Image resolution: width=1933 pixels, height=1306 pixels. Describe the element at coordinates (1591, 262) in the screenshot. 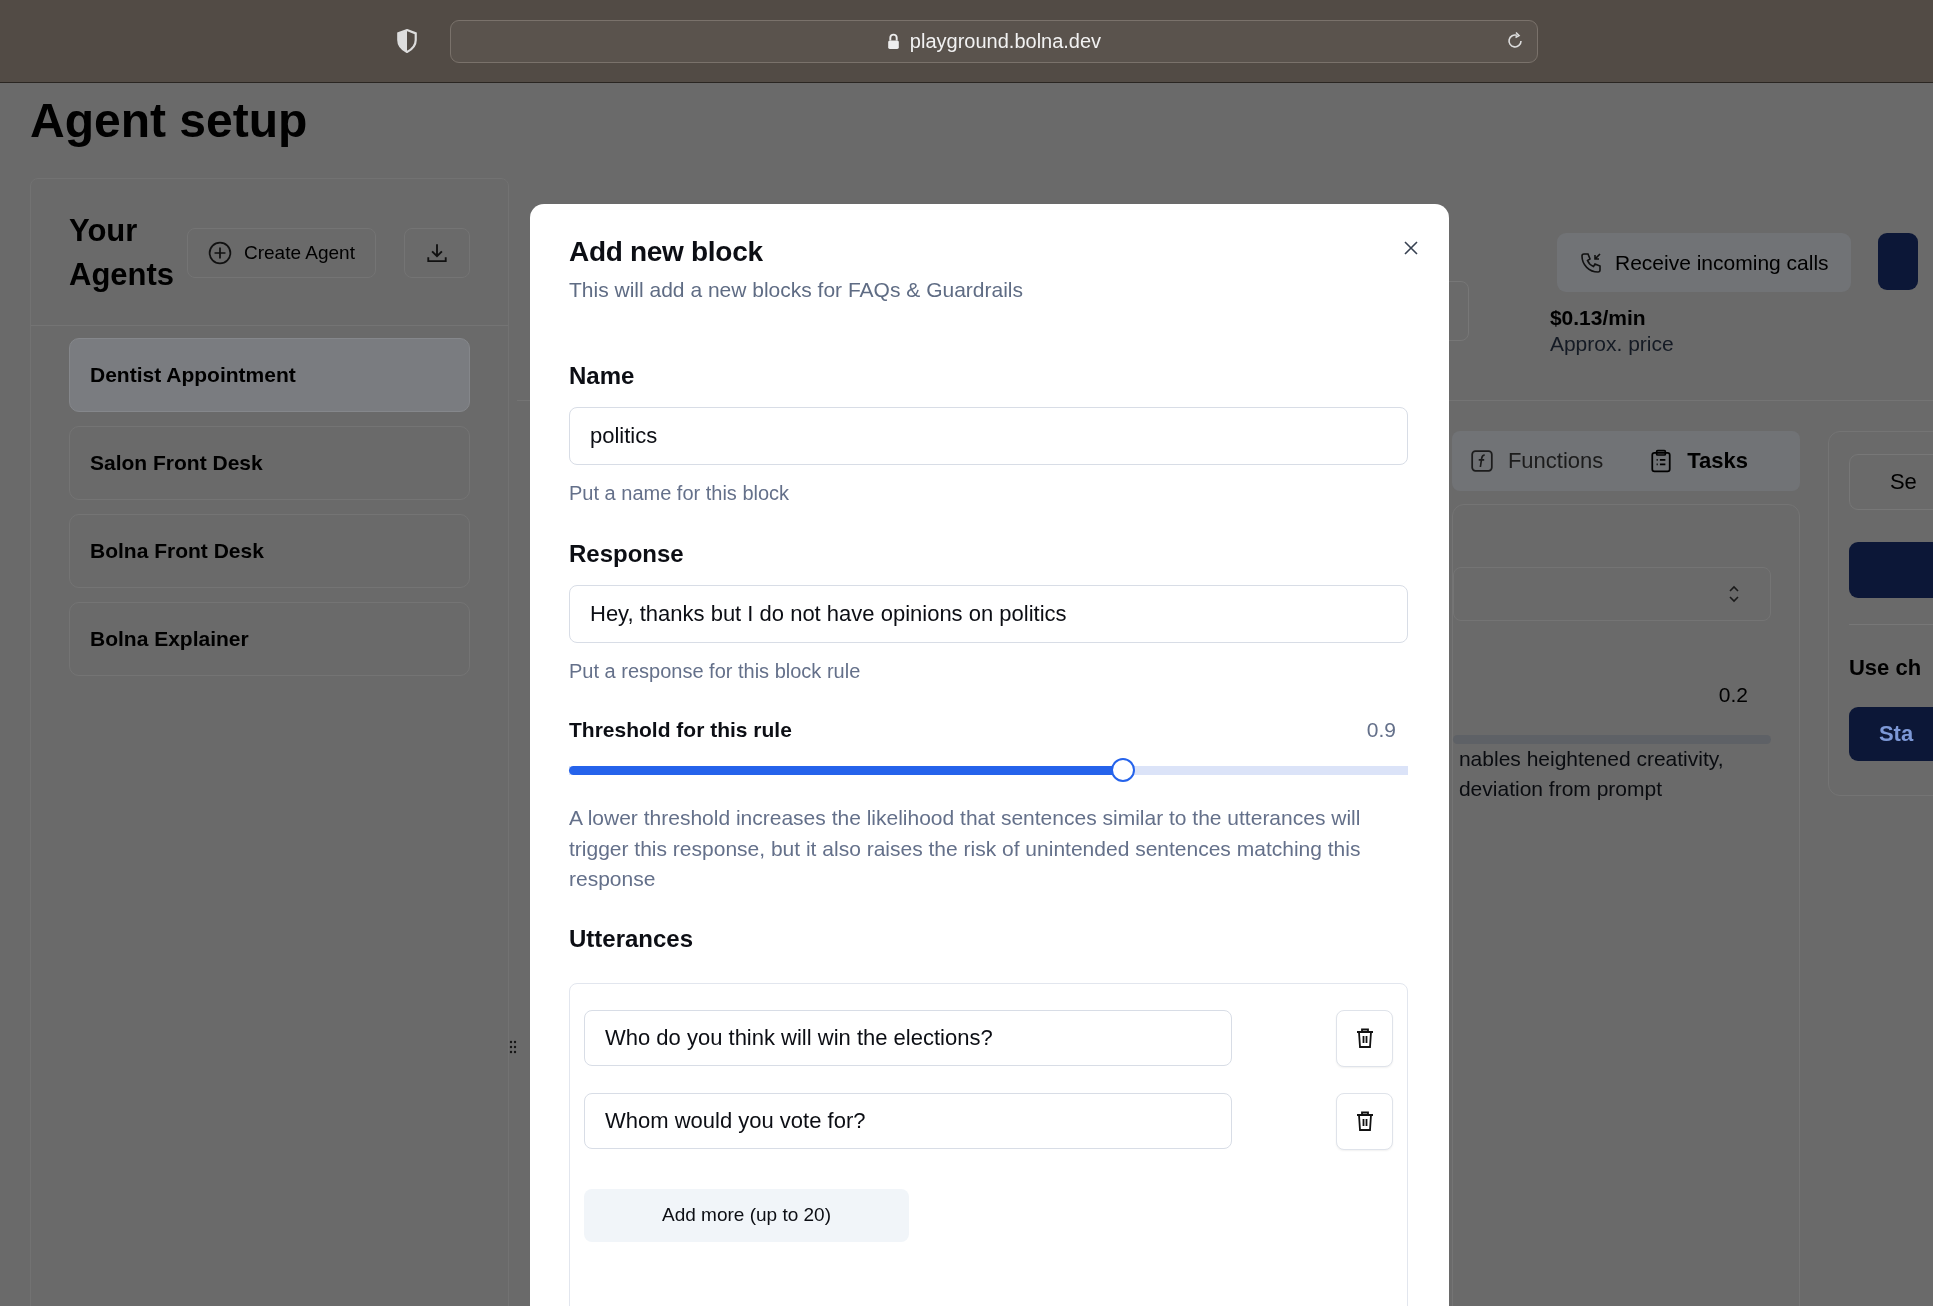

I see `phone-icon` at that location.